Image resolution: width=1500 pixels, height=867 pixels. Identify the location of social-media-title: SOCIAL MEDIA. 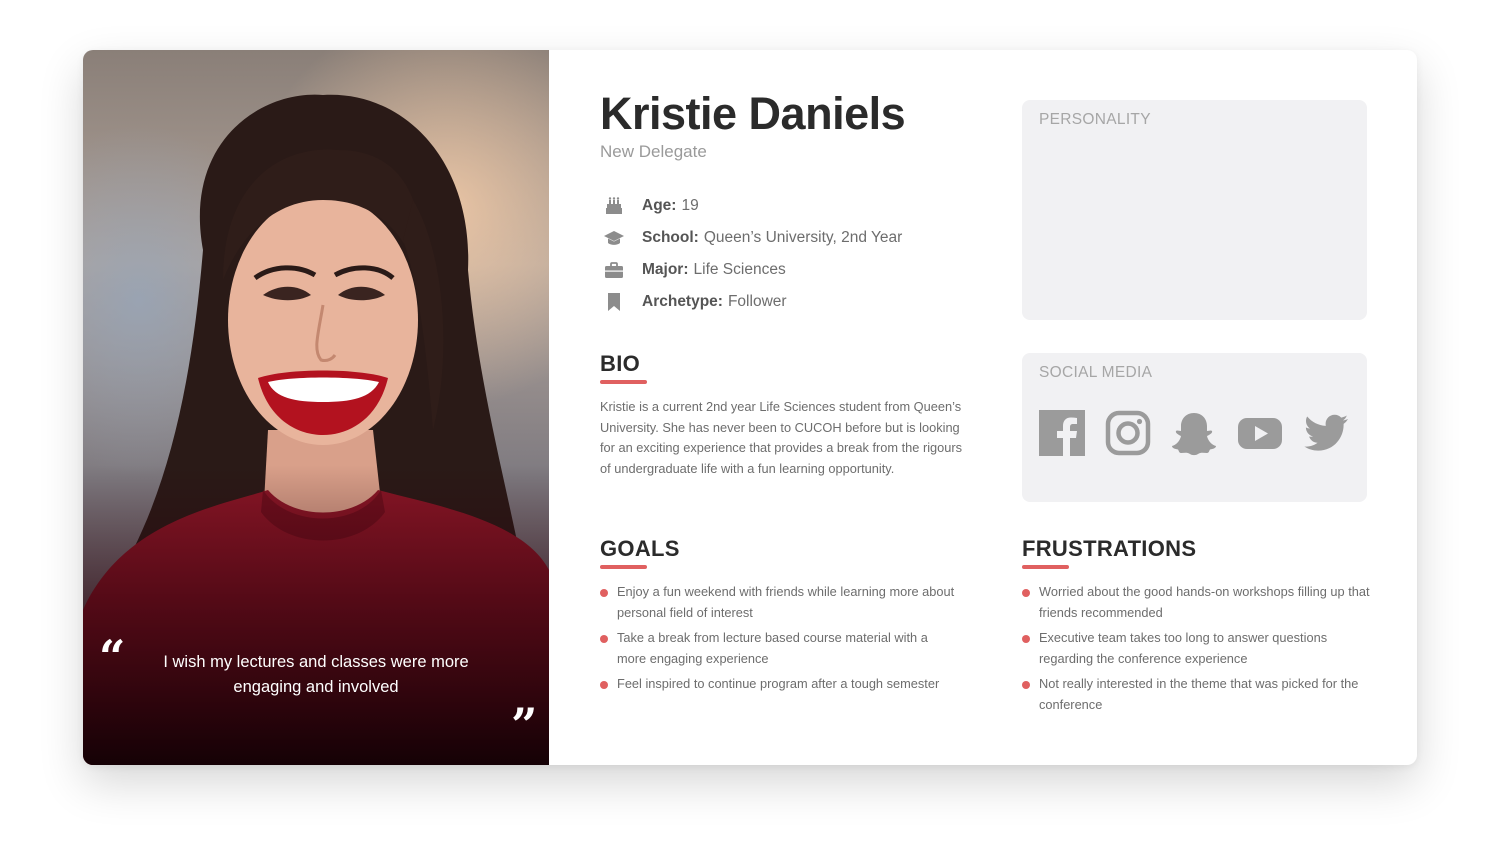
(1096, 372).